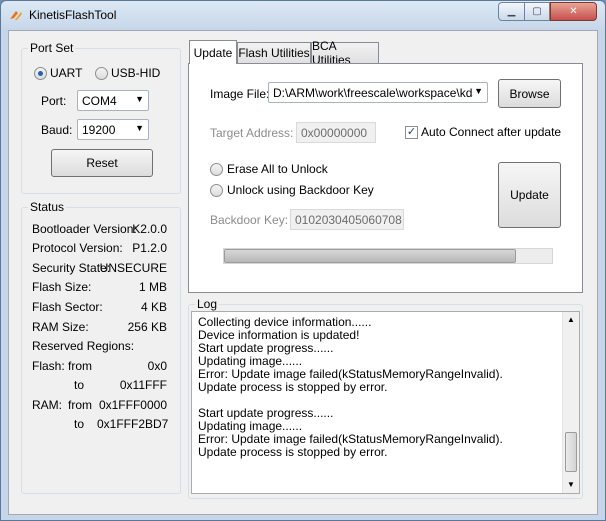 The height and width of the screenshot is (521, 606). What do you see at coordinates (491, 132) in the screenshot?
I see `auto-connect-label: Auto Connect after update` at bounding box center [491, 132].